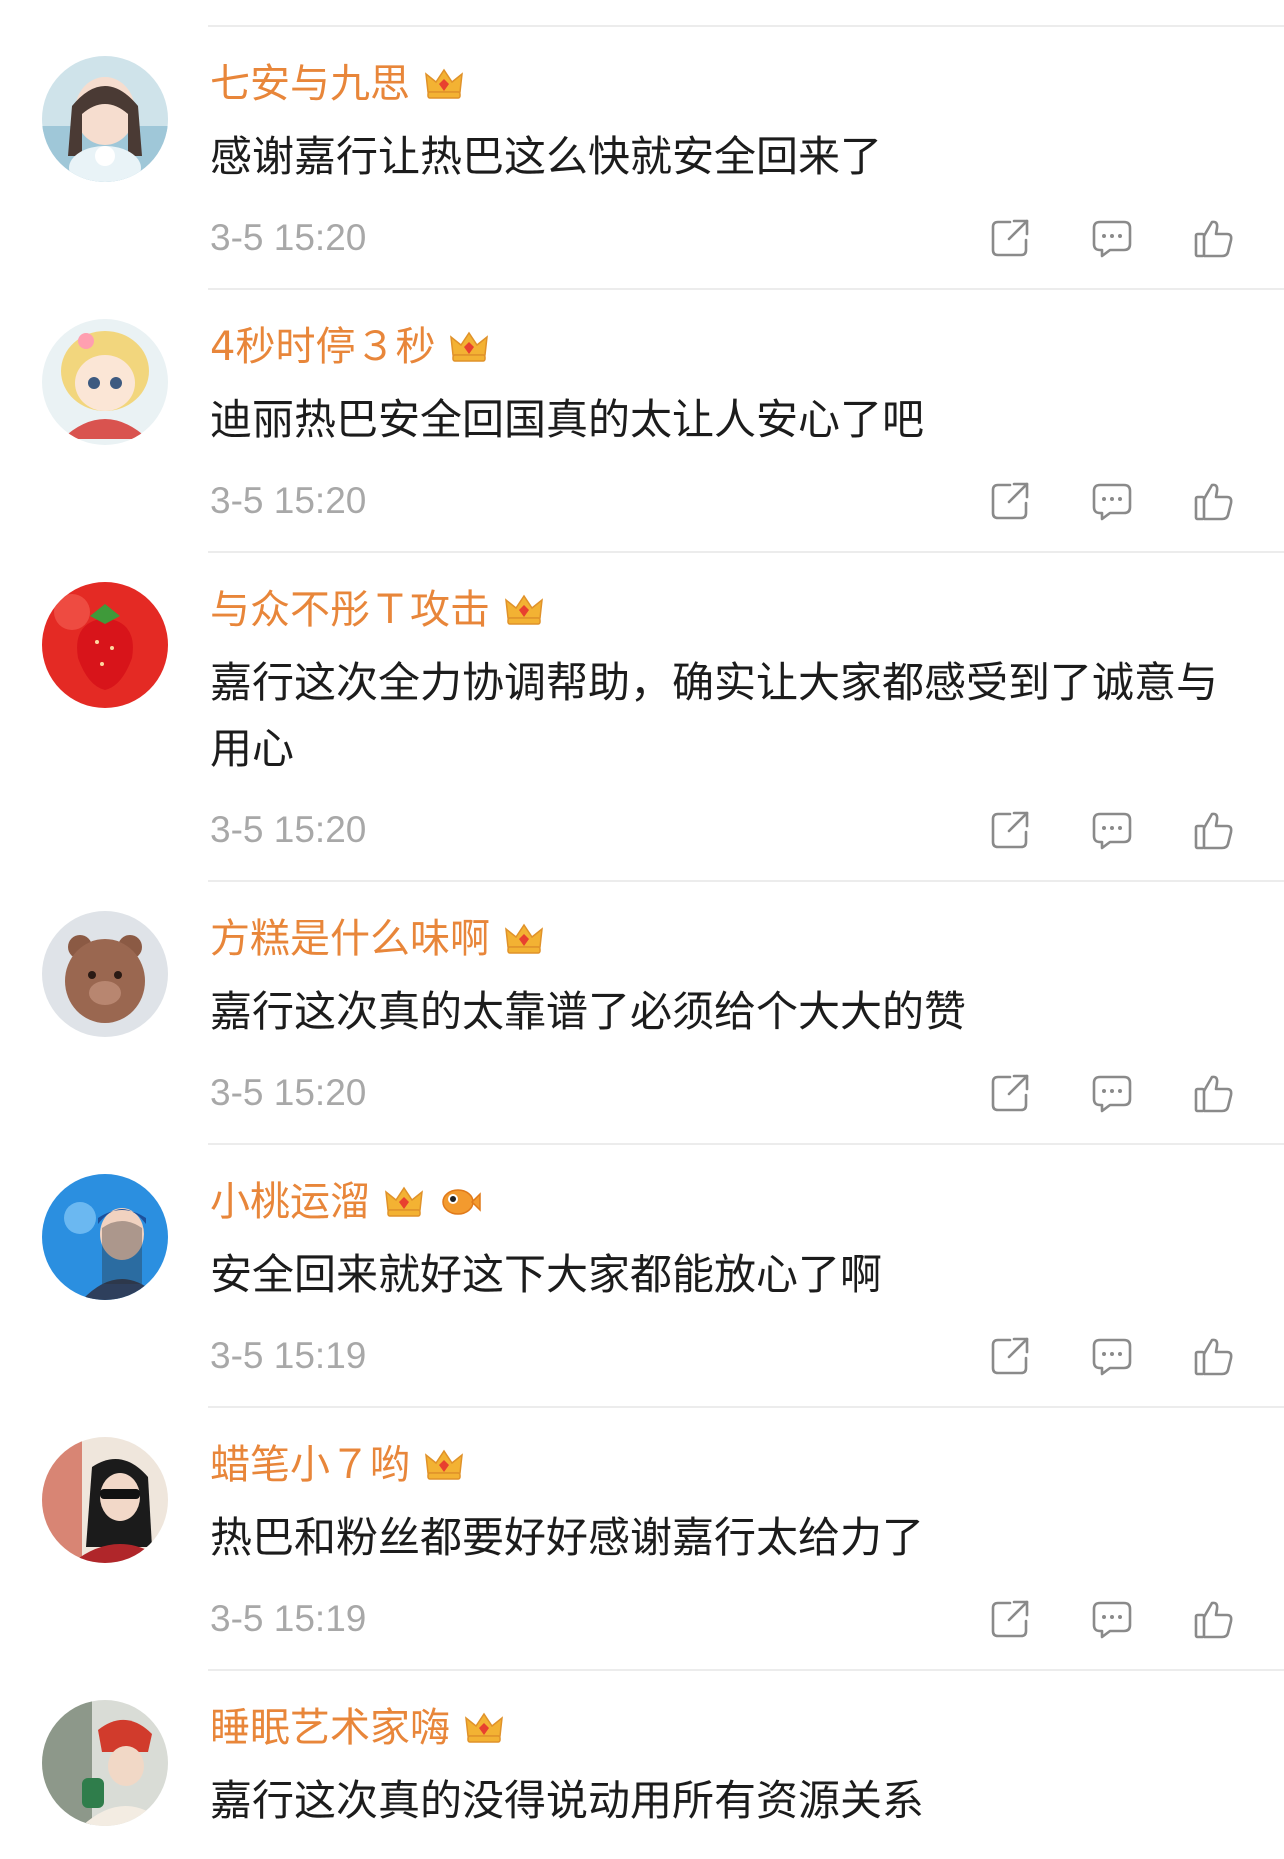 The width and height of the screenshot is (1284, 1859). What do you see at coordinates (546, 156) in the screenshot?
I see `comment-text: 感谢嘉行让热巴这么快就安全回来了` at bounding box center [546, 156].